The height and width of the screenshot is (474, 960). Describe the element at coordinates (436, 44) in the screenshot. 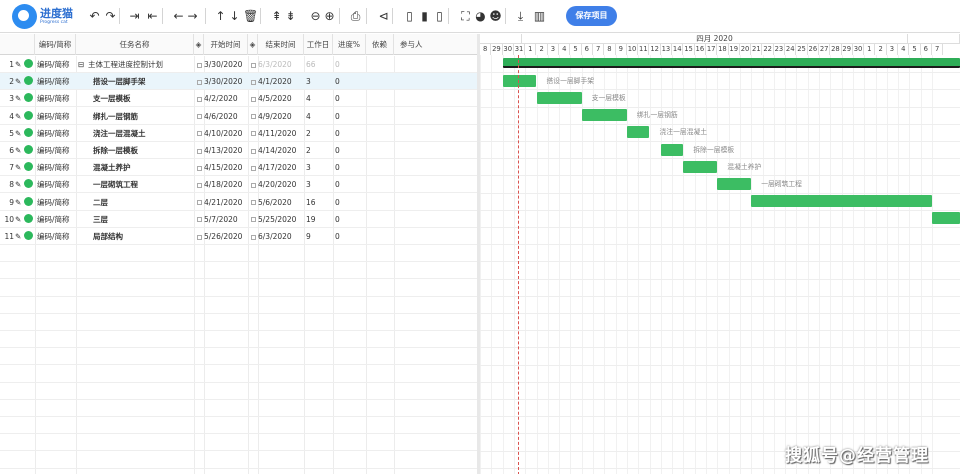

I see `members-column-header: 参与人` at that location.